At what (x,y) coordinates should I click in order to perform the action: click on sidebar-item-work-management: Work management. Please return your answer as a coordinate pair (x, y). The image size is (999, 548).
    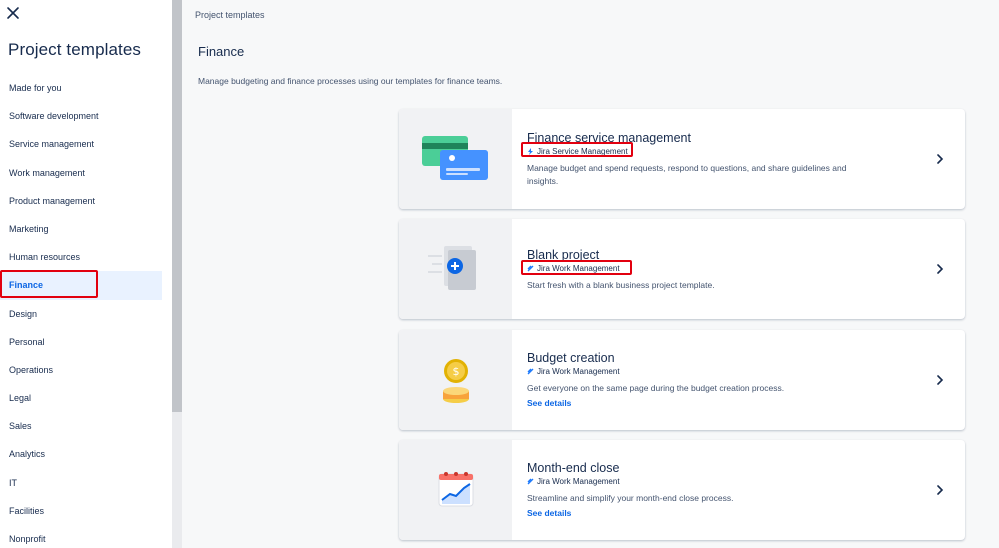
    Looking at the image, I should click on (86, 173).